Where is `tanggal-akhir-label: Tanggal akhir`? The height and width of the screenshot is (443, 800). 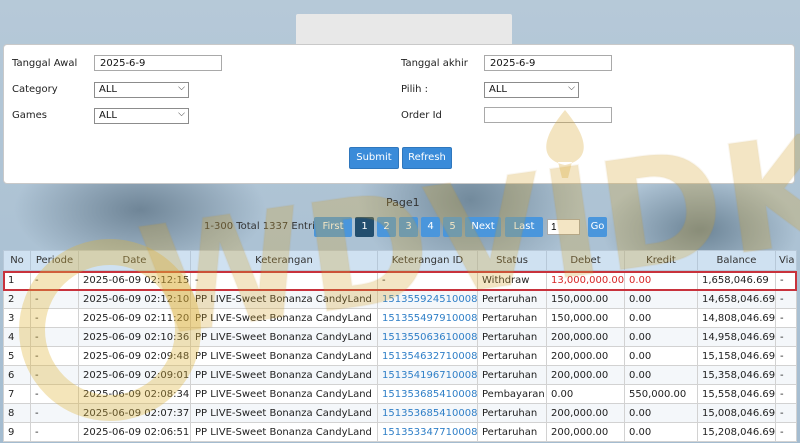
tanggal-akhir-label: Tanggal akhir is located at coordinates (434, 63).